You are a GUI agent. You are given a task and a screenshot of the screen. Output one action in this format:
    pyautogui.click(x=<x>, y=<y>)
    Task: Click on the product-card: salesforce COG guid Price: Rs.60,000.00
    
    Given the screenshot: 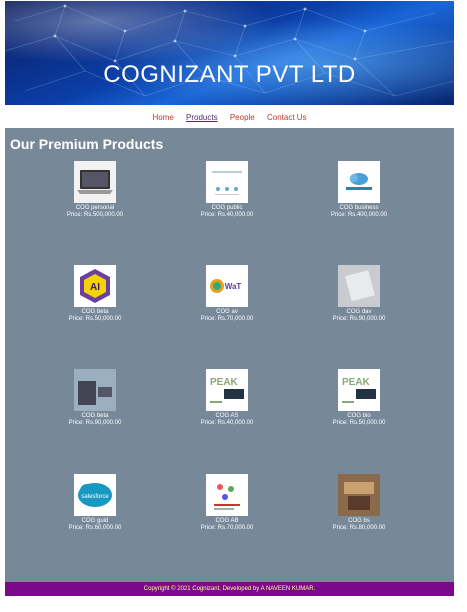 What is the action you would take?
    pyautogui.click(x=95, y=503)
    